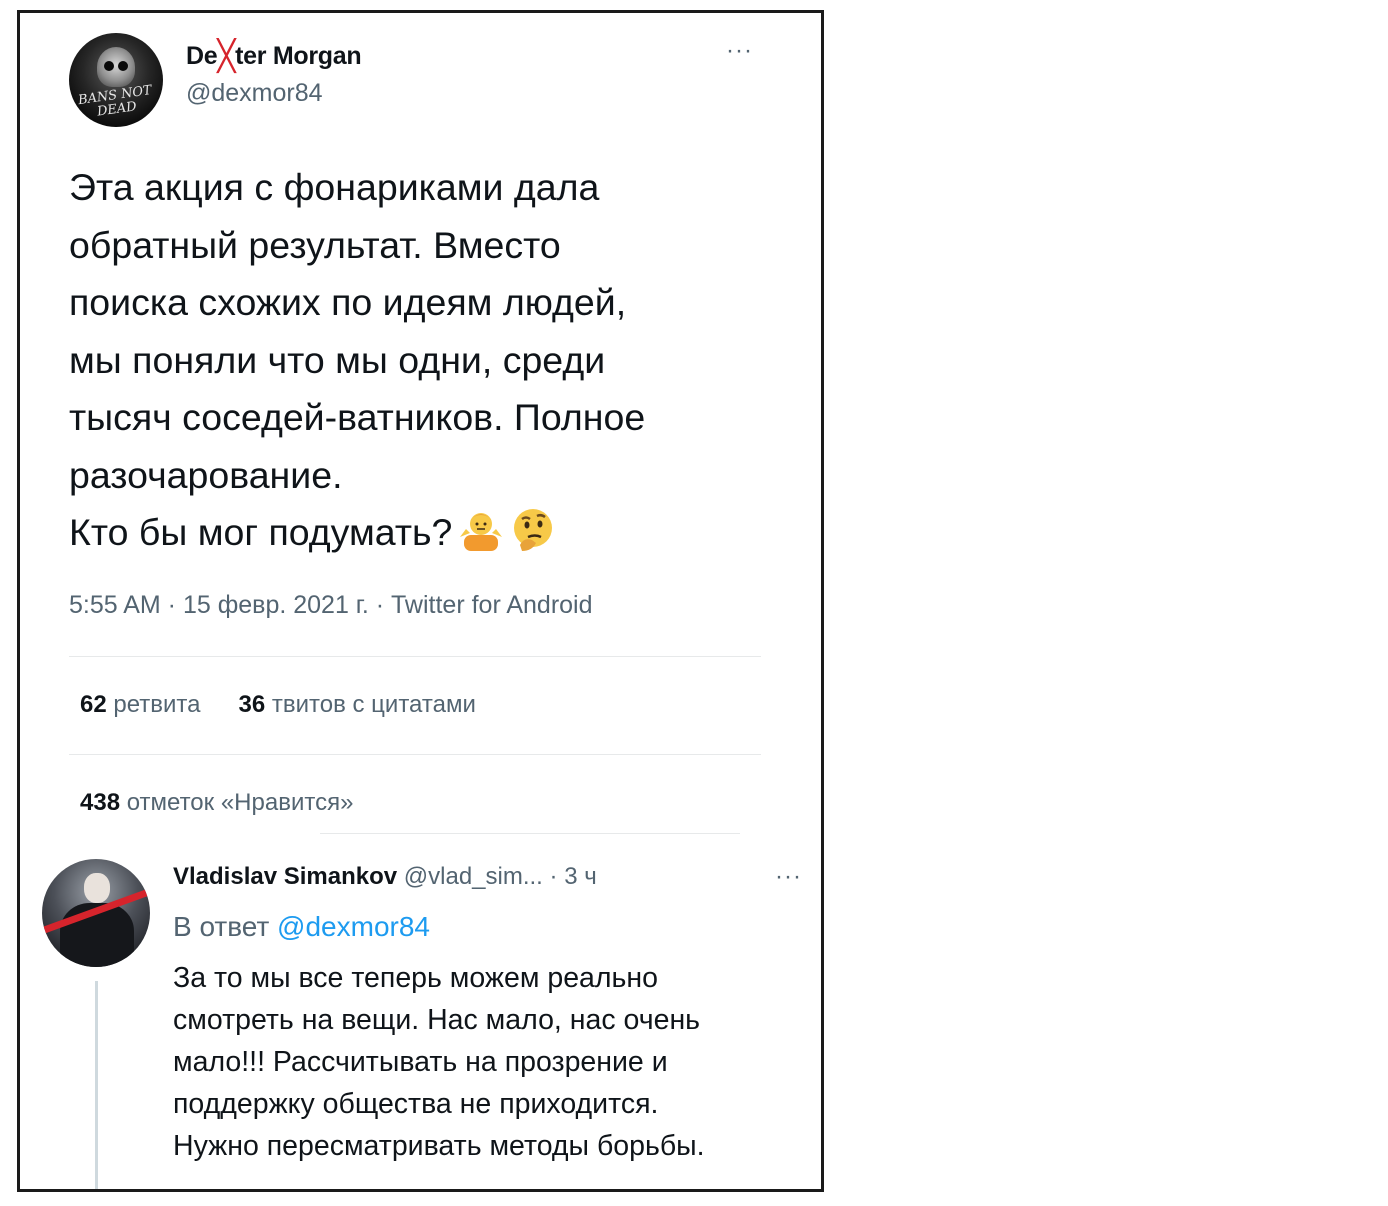 Image resolution: width=1388 pixels, height=1206 pixels. Describe the element at coordinates (254, 93) in the screenshot. I see `author-handle: @dexmor84` at that location.